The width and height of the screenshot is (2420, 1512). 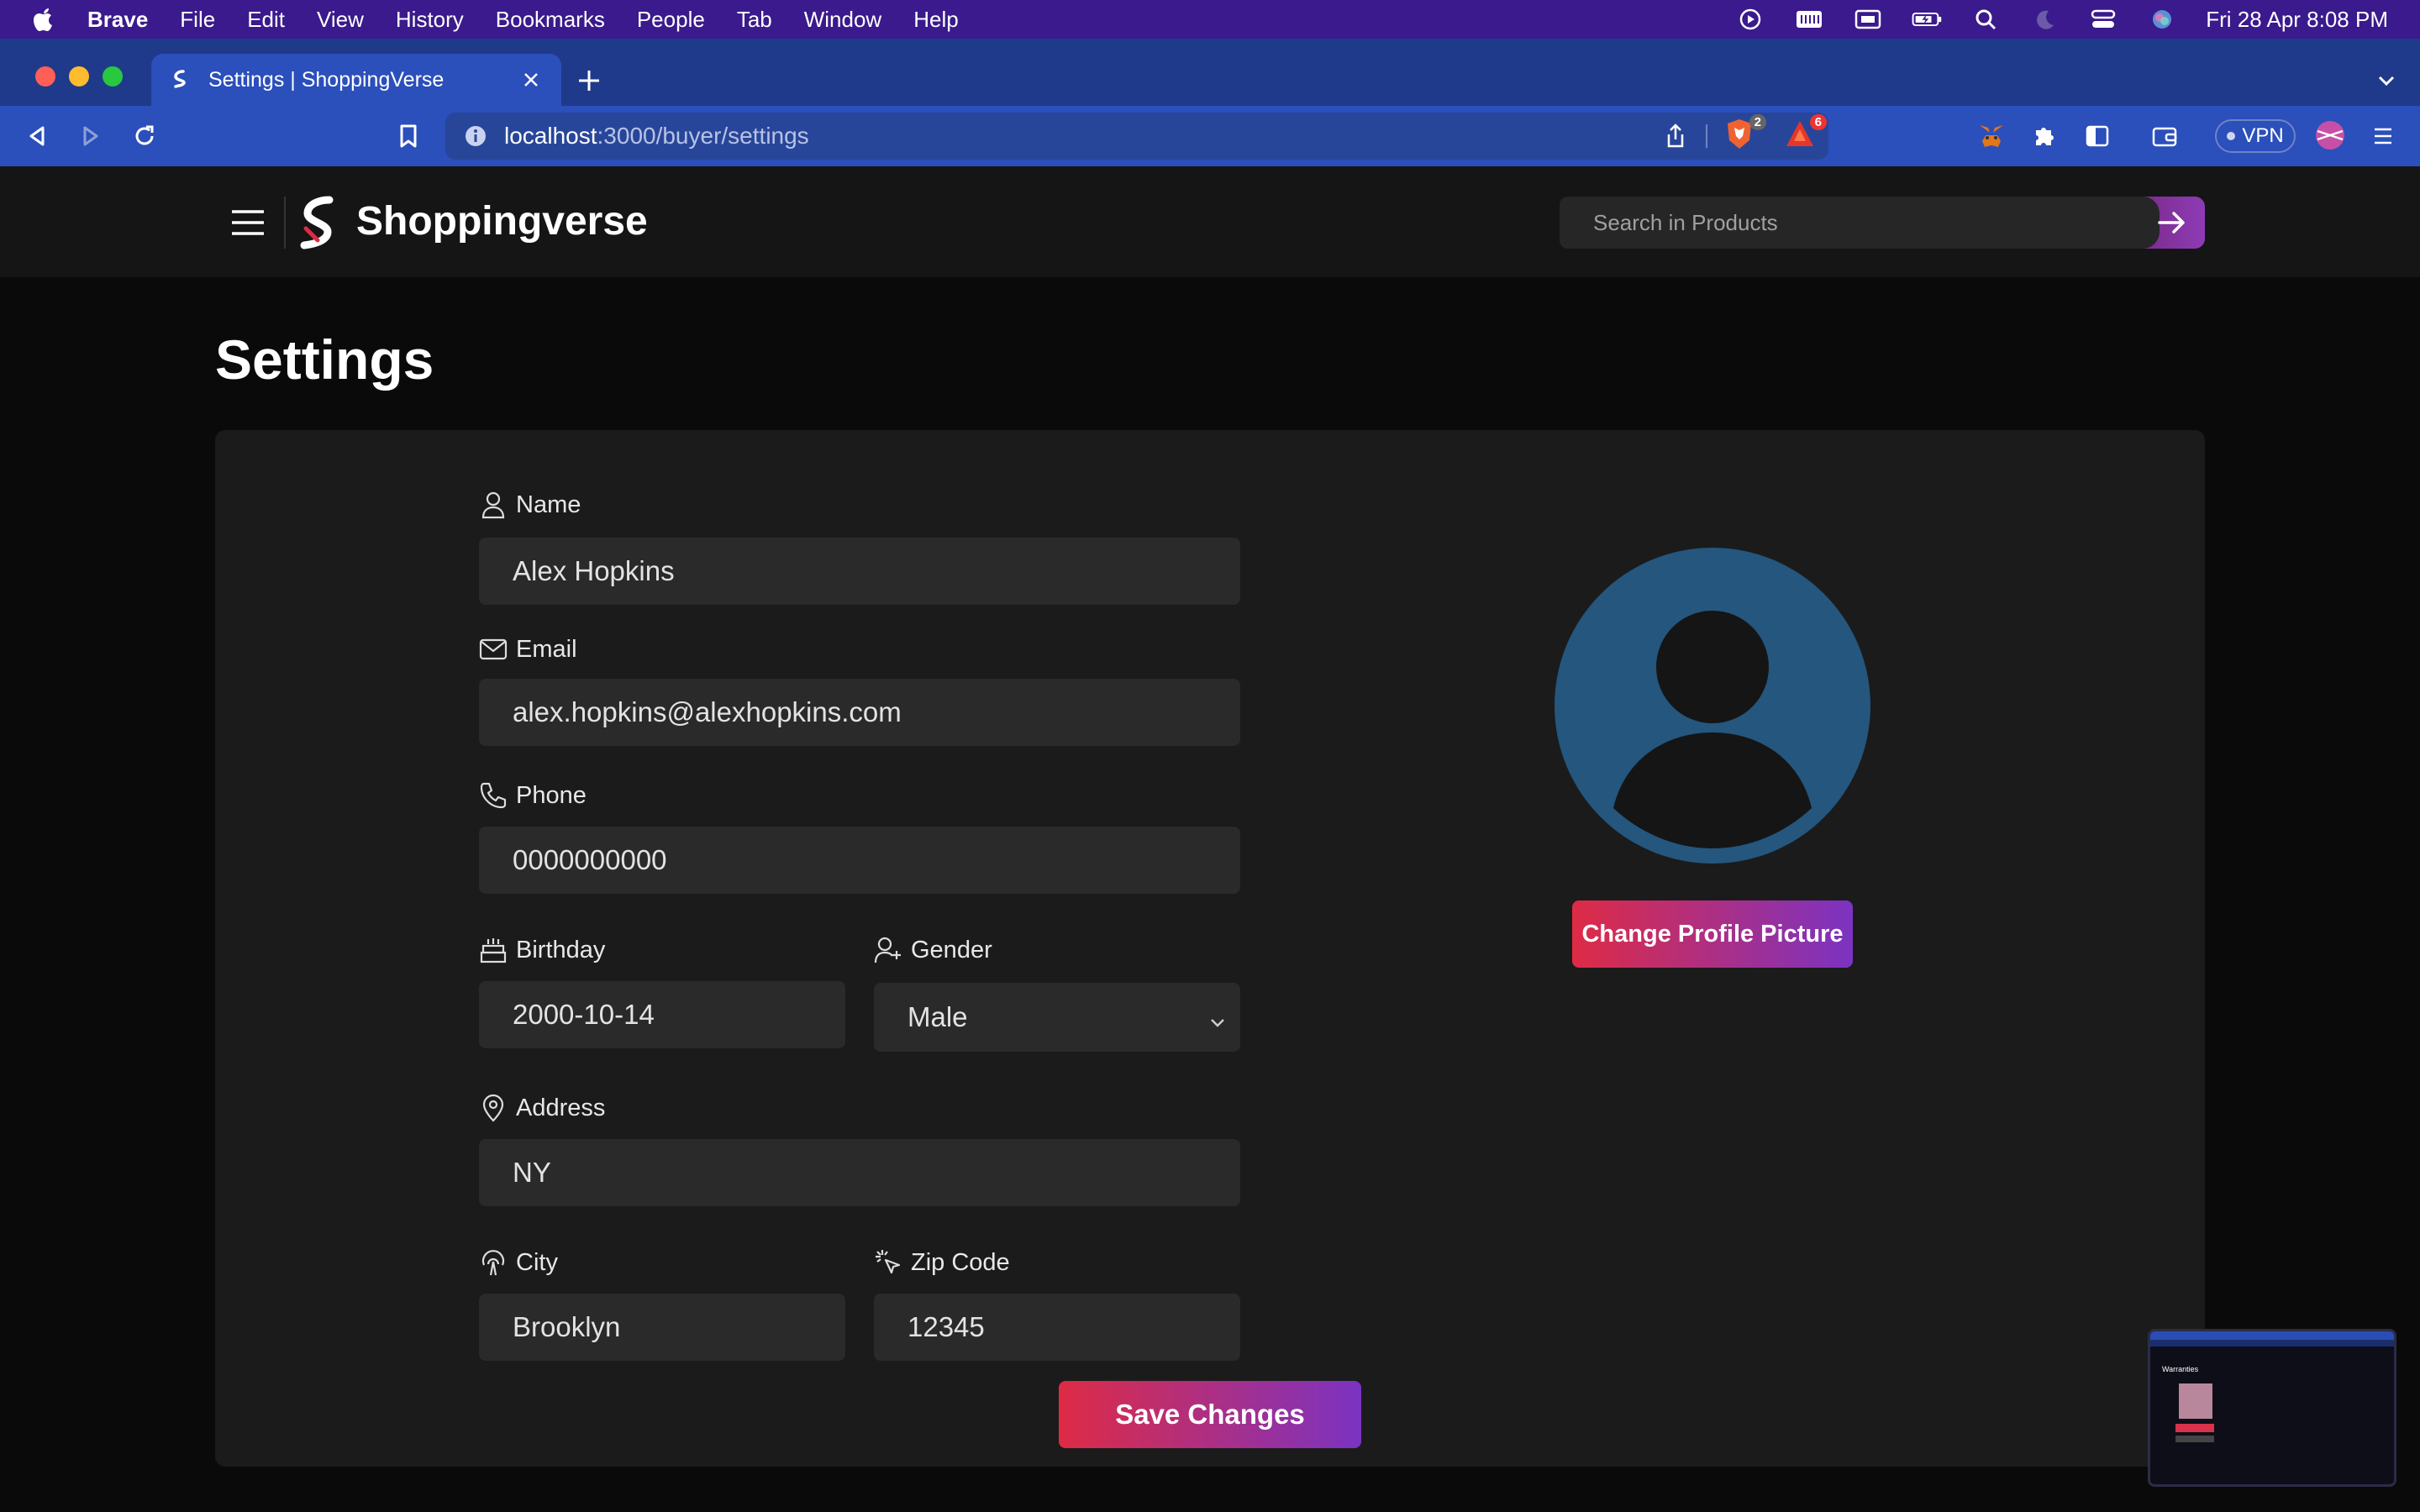 What do you see at coordinates (859, 1172) in the screenshot?
I see `address-field: NY` at bounding box center [859, 1172].